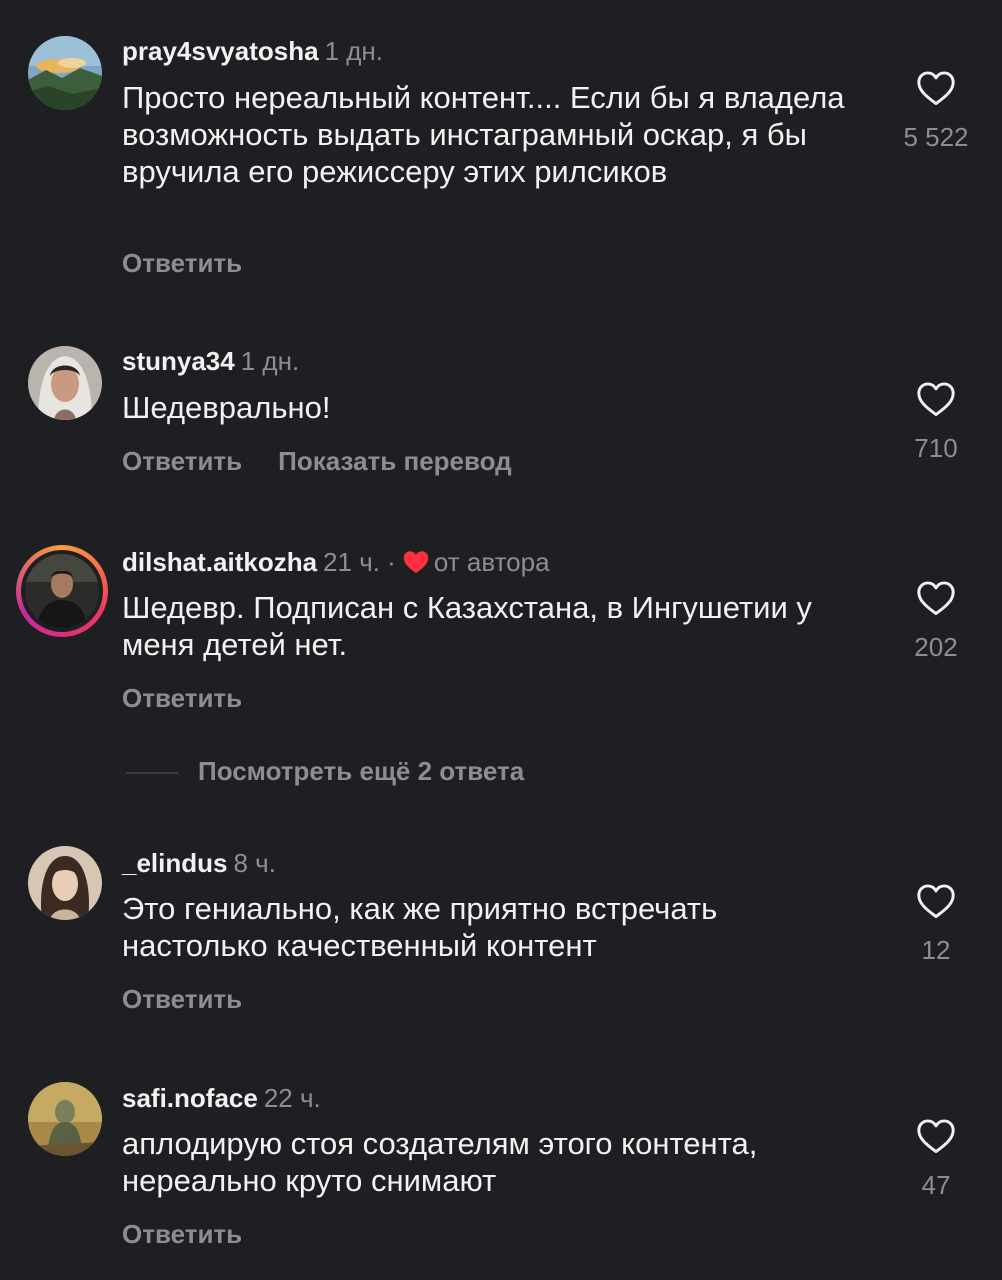 The width and height of the screenshot is (1002, 1280). What do you see at coordinates (226, 407) in the screenshot?
I see `comment-text: Шедеврально!` at bounding box center [226, 407].